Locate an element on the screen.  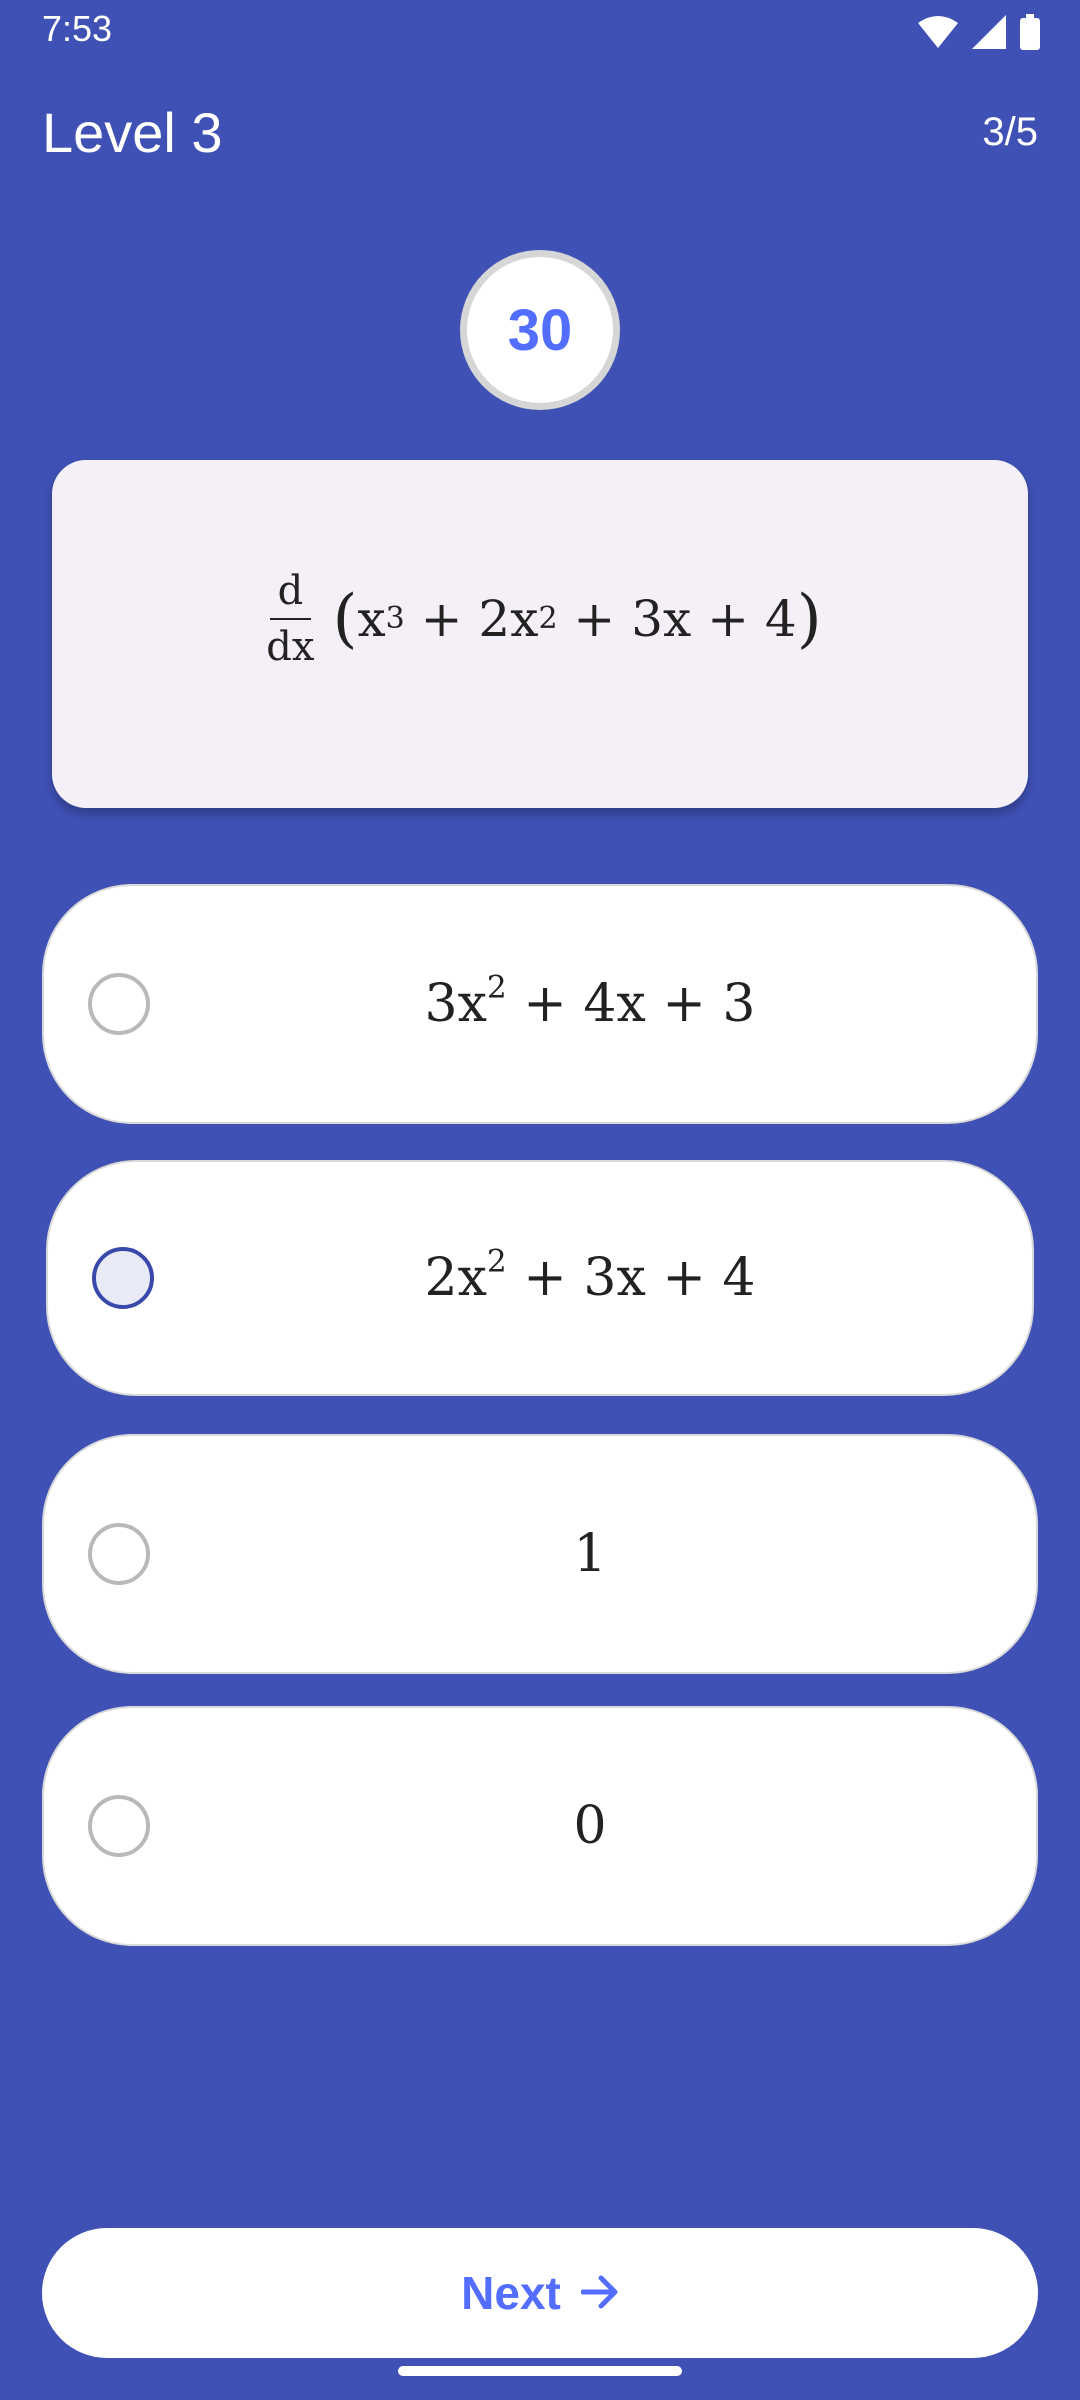
close-paren: ) is located at coordinates (809, 619).